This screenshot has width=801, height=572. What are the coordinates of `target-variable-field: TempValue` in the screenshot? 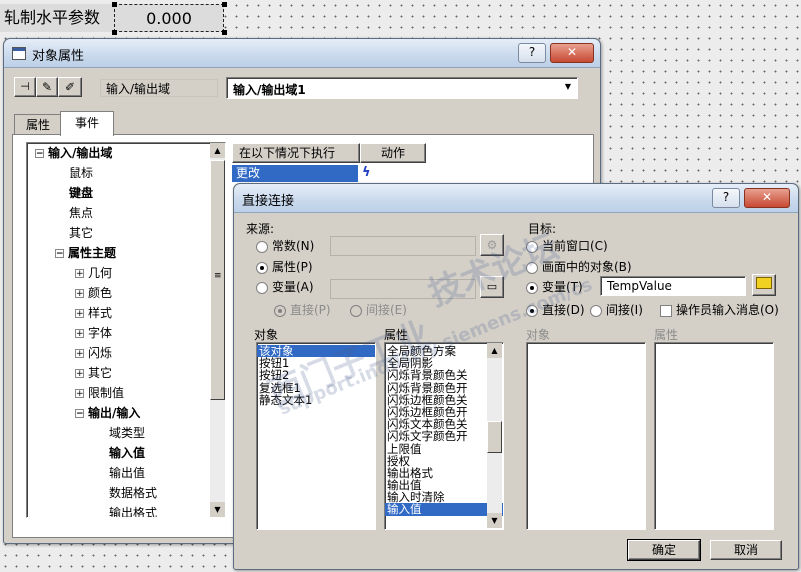 It's located at (673, 286).